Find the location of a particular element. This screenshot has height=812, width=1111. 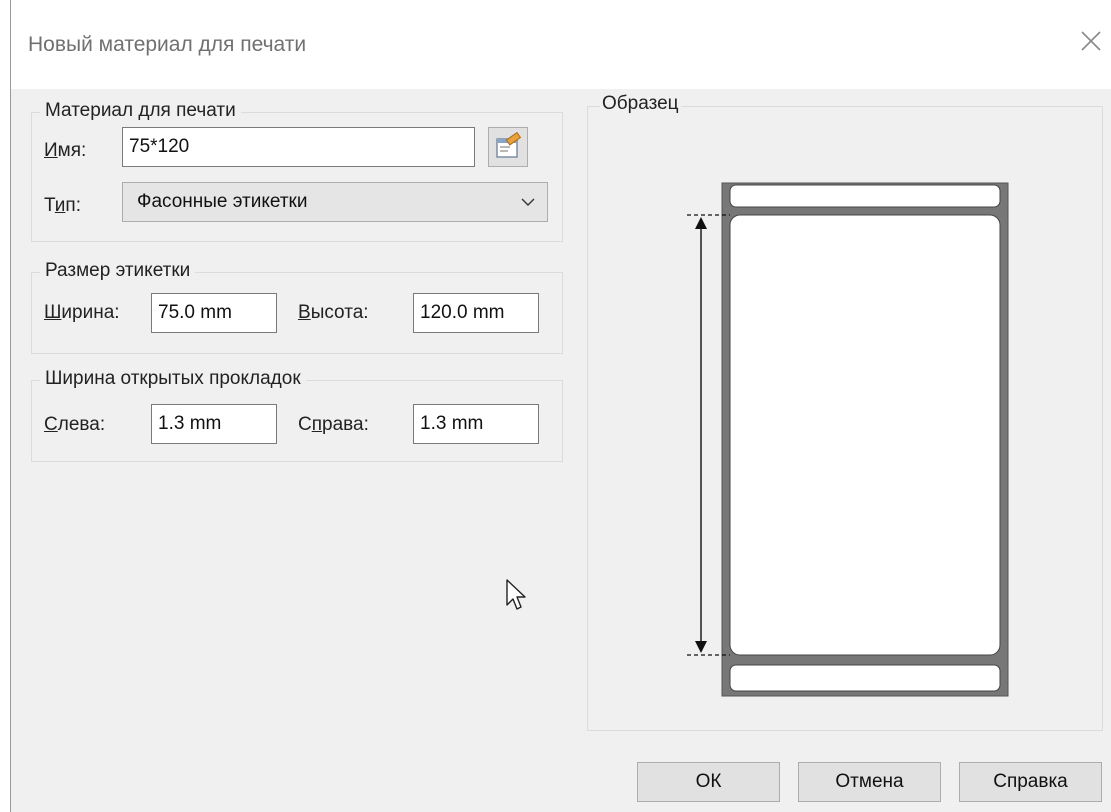

liner-width-group-title: Ширина открытых прокладок is located at coordinates (173, 379).